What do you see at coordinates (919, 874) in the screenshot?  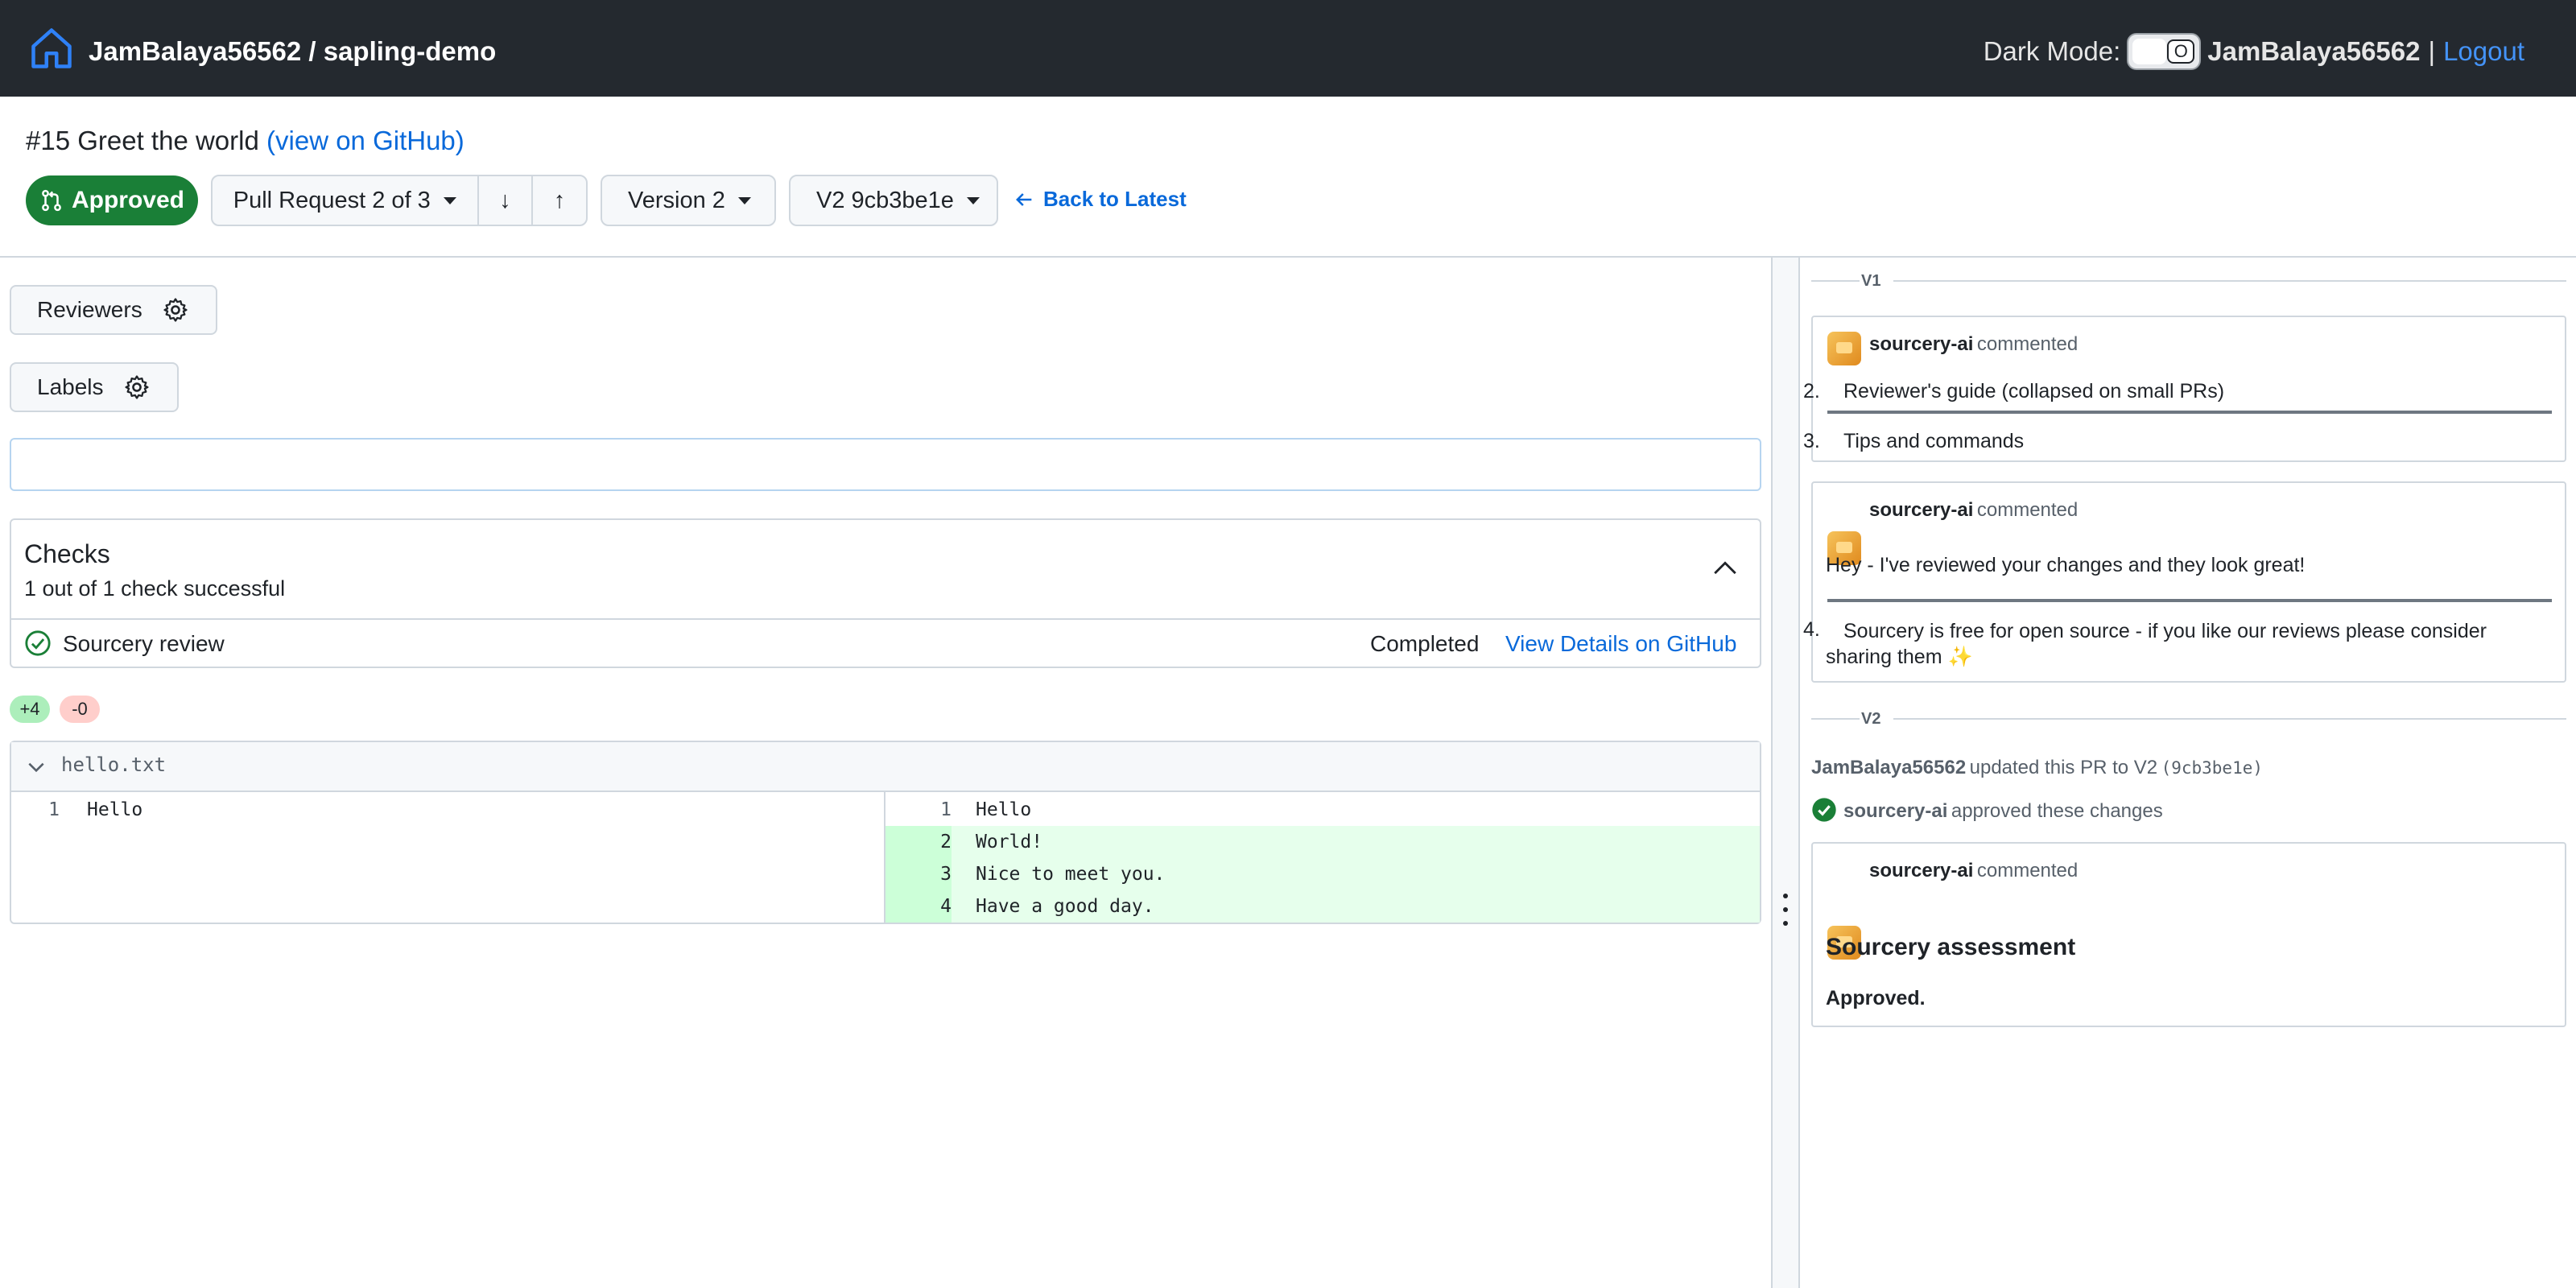 I see `line-number: 3` at bounding box center [919, 874].